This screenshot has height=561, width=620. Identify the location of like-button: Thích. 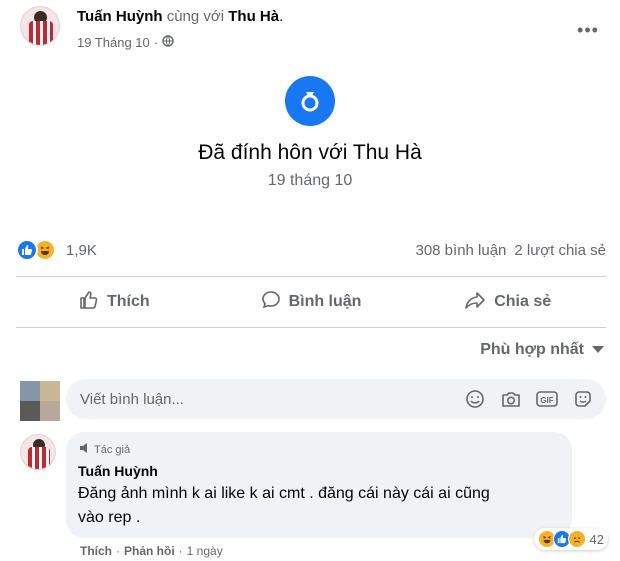
(114, 302).